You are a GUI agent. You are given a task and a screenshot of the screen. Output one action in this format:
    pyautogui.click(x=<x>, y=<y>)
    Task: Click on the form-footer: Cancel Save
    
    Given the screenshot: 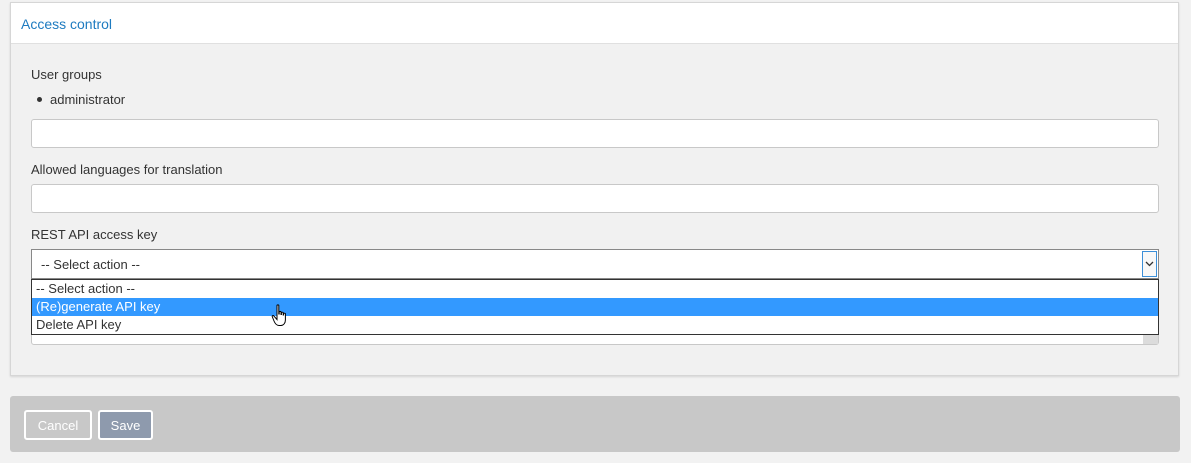 What is the action you would take?
    pyautogui.click(x=595, y=424)
    